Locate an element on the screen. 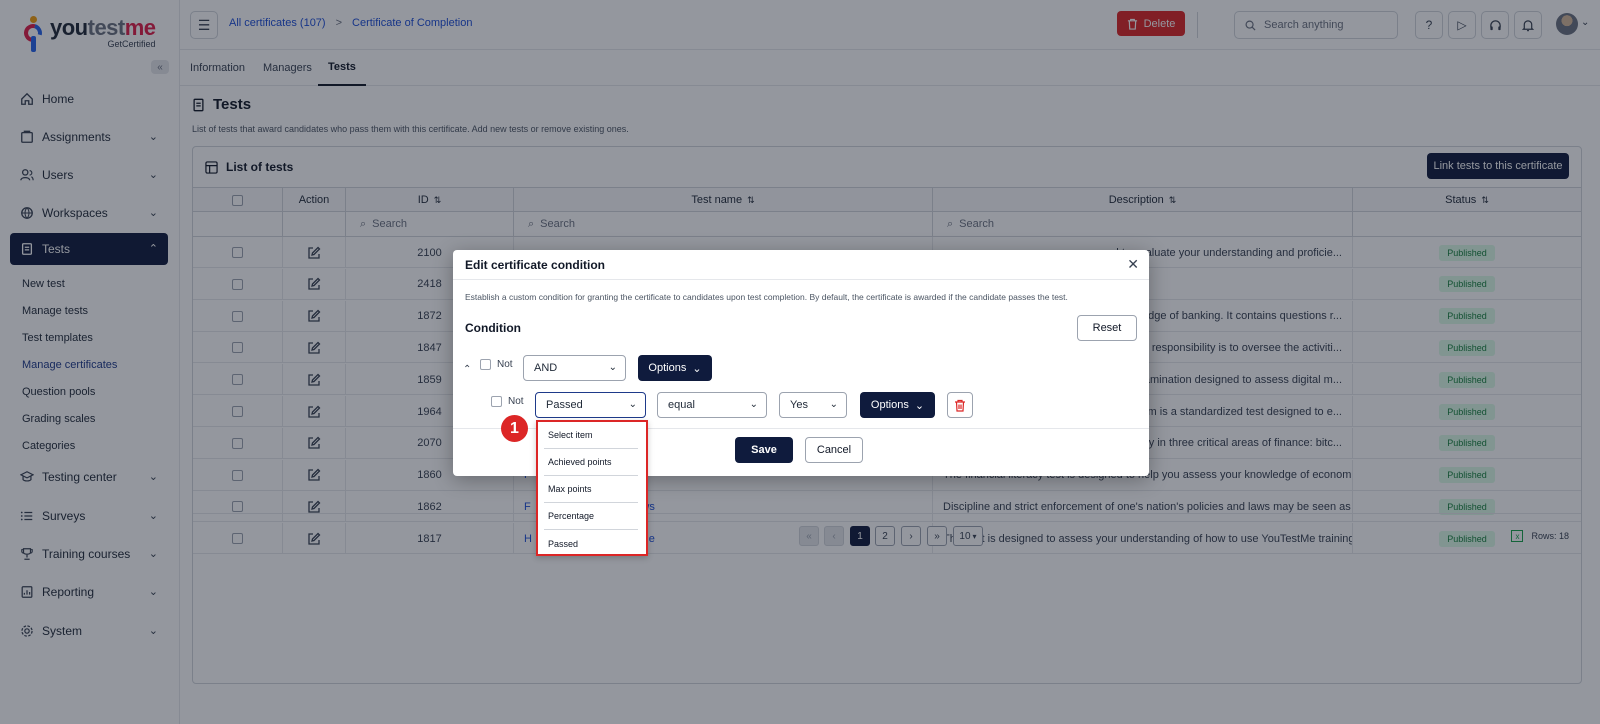  group-options-button: Options ⌄ is located at coordinates (675, 368).